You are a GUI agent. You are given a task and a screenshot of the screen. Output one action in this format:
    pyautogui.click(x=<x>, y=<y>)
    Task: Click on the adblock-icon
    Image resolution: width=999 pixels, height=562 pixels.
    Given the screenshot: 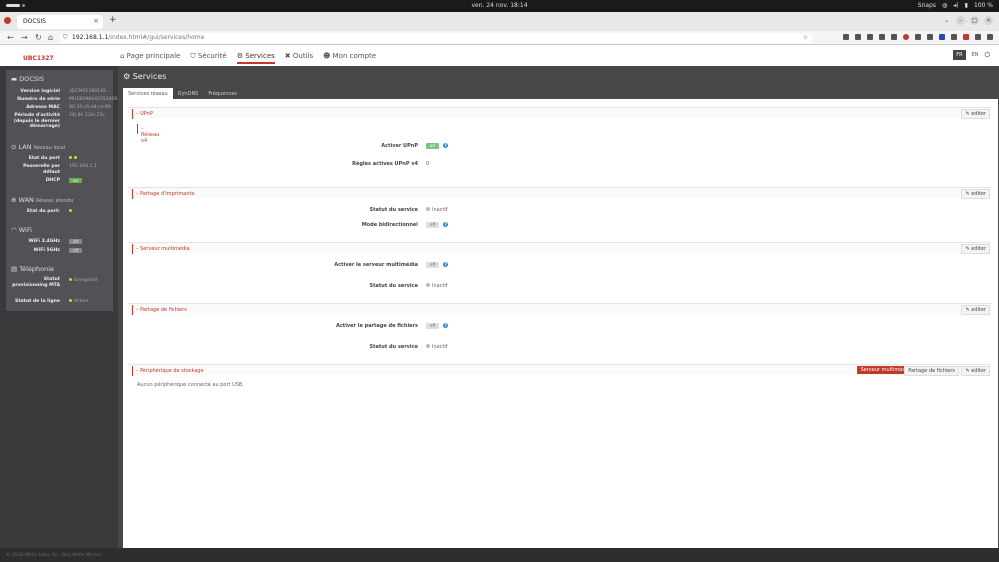 What is the action you would take?
    pyautogui.click(x=906, y=37)
    